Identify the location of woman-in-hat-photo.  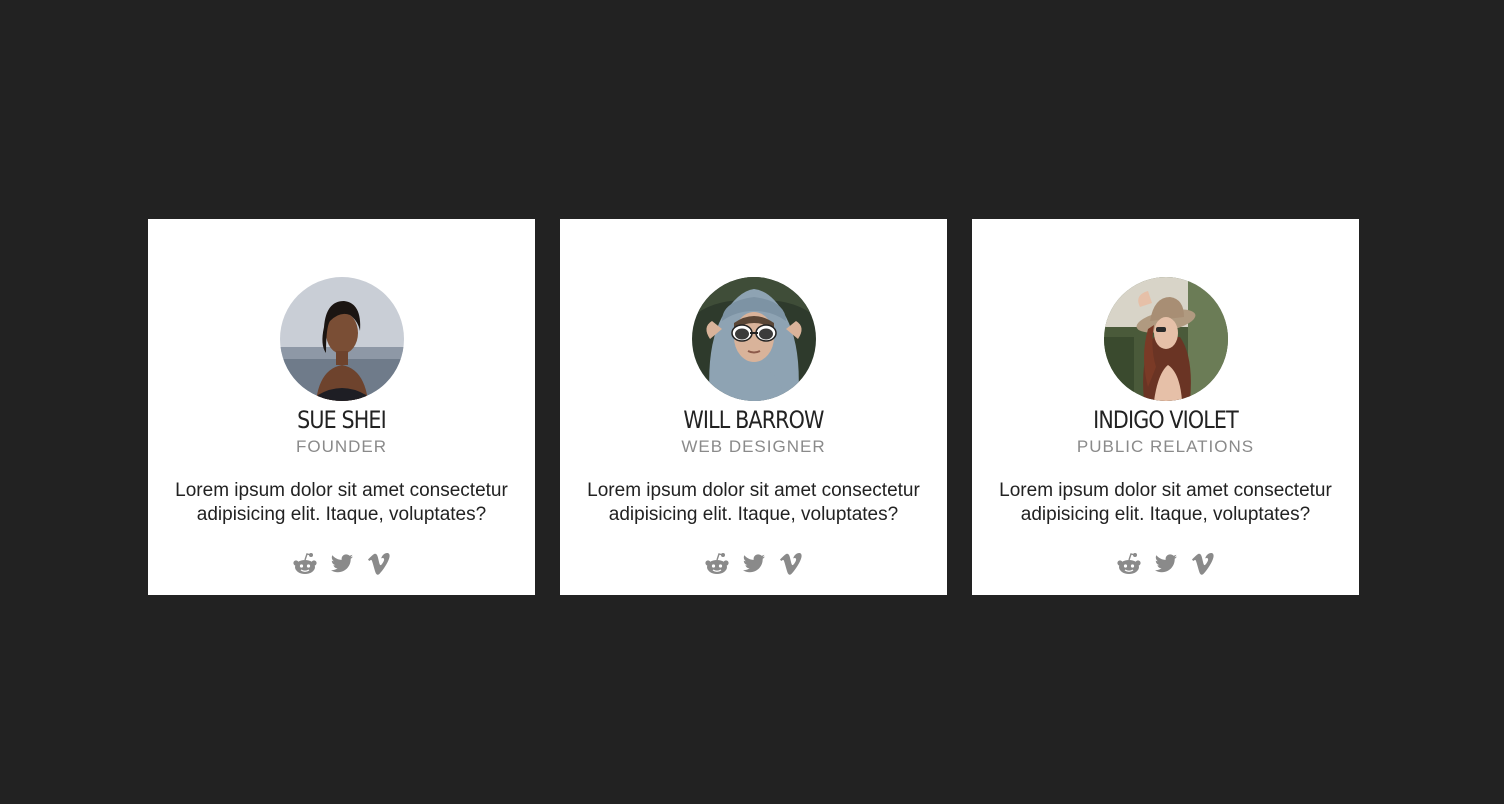
(1165, 339).